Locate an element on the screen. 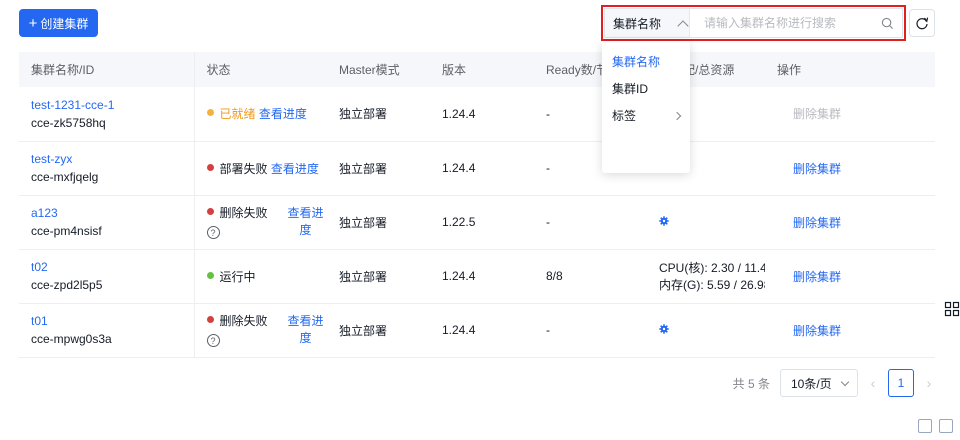 The width and height of the screenshot is (960, 440). pagination: 共 5 条 10条/页 ‹ 1 › is located at coordinates (834, 383).